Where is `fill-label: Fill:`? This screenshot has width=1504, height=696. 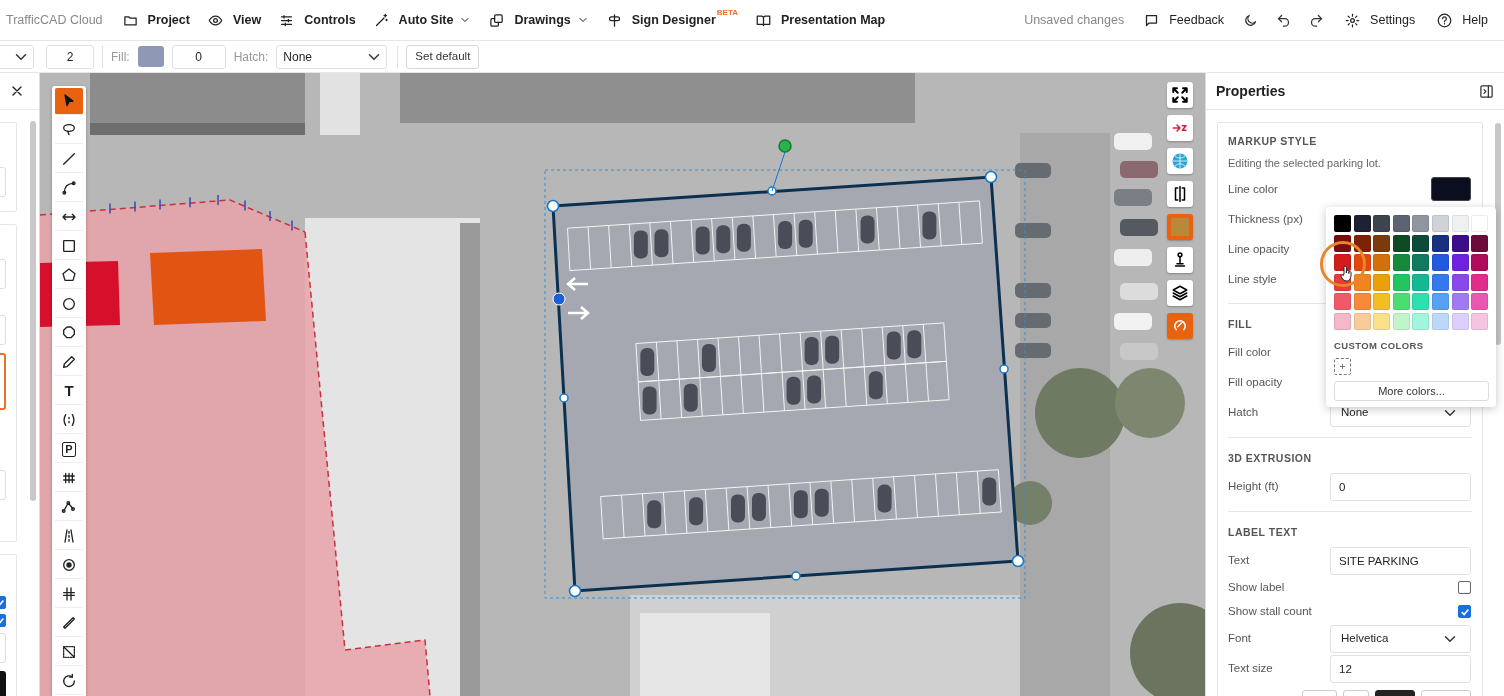
fill-label: Fill: is located at coordinates (120, 57).